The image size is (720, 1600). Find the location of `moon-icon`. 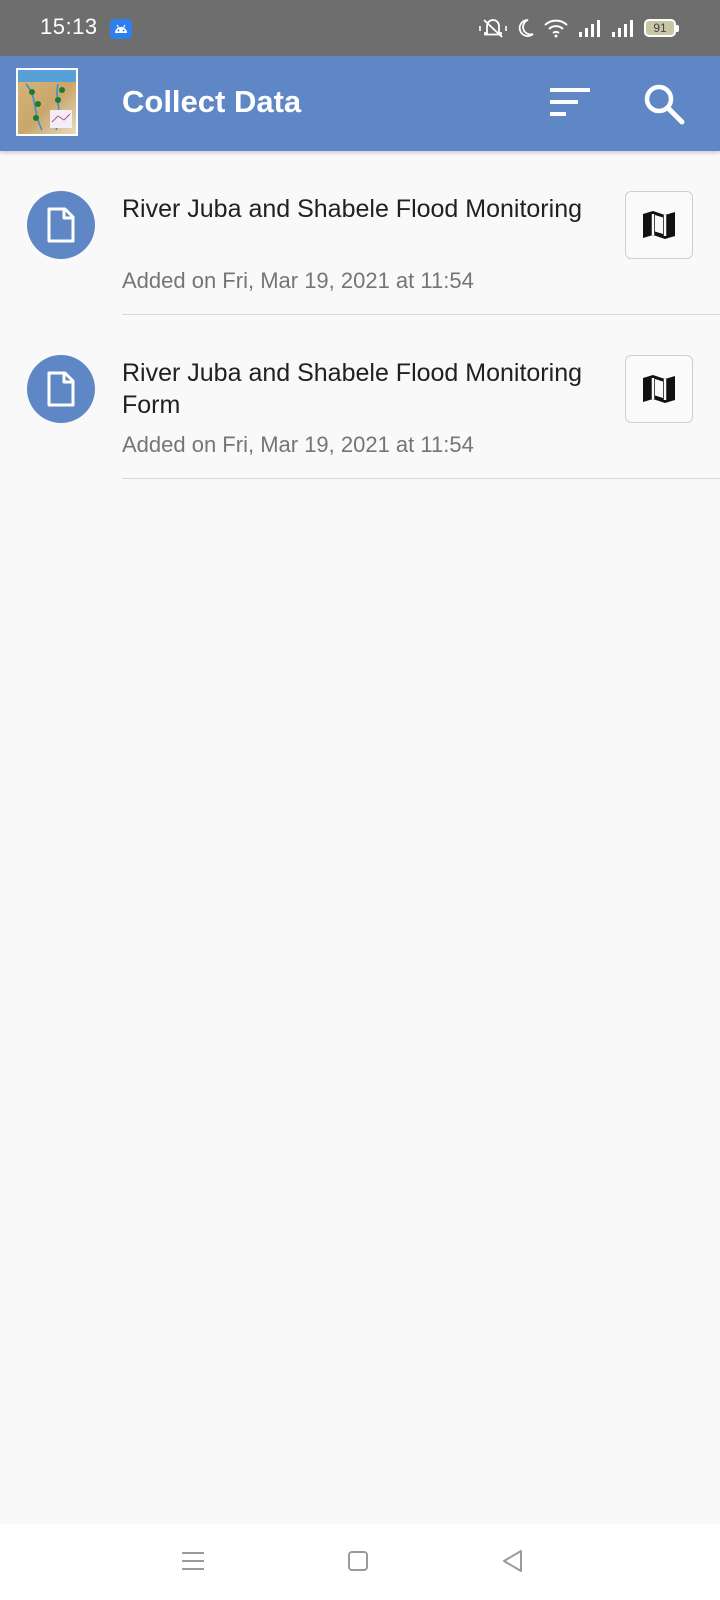

moon-icon is located at coordinates (525, 28).